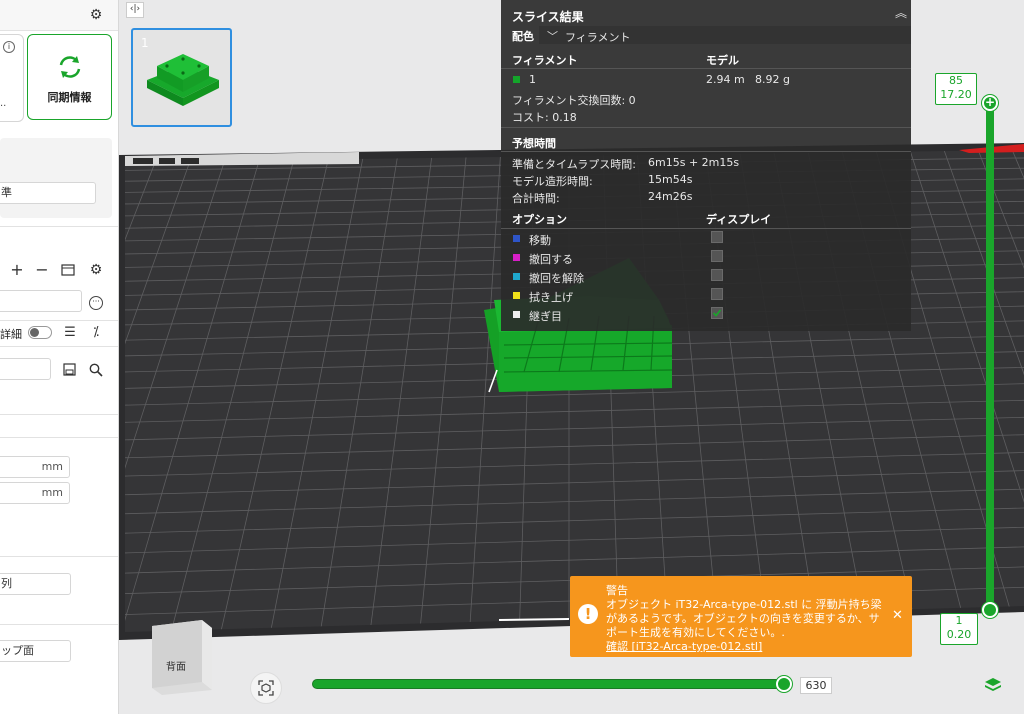 Image resolution: width=1024 pixels, height=714 pixels. I want to click on add-icon: +, so click(17, 270).